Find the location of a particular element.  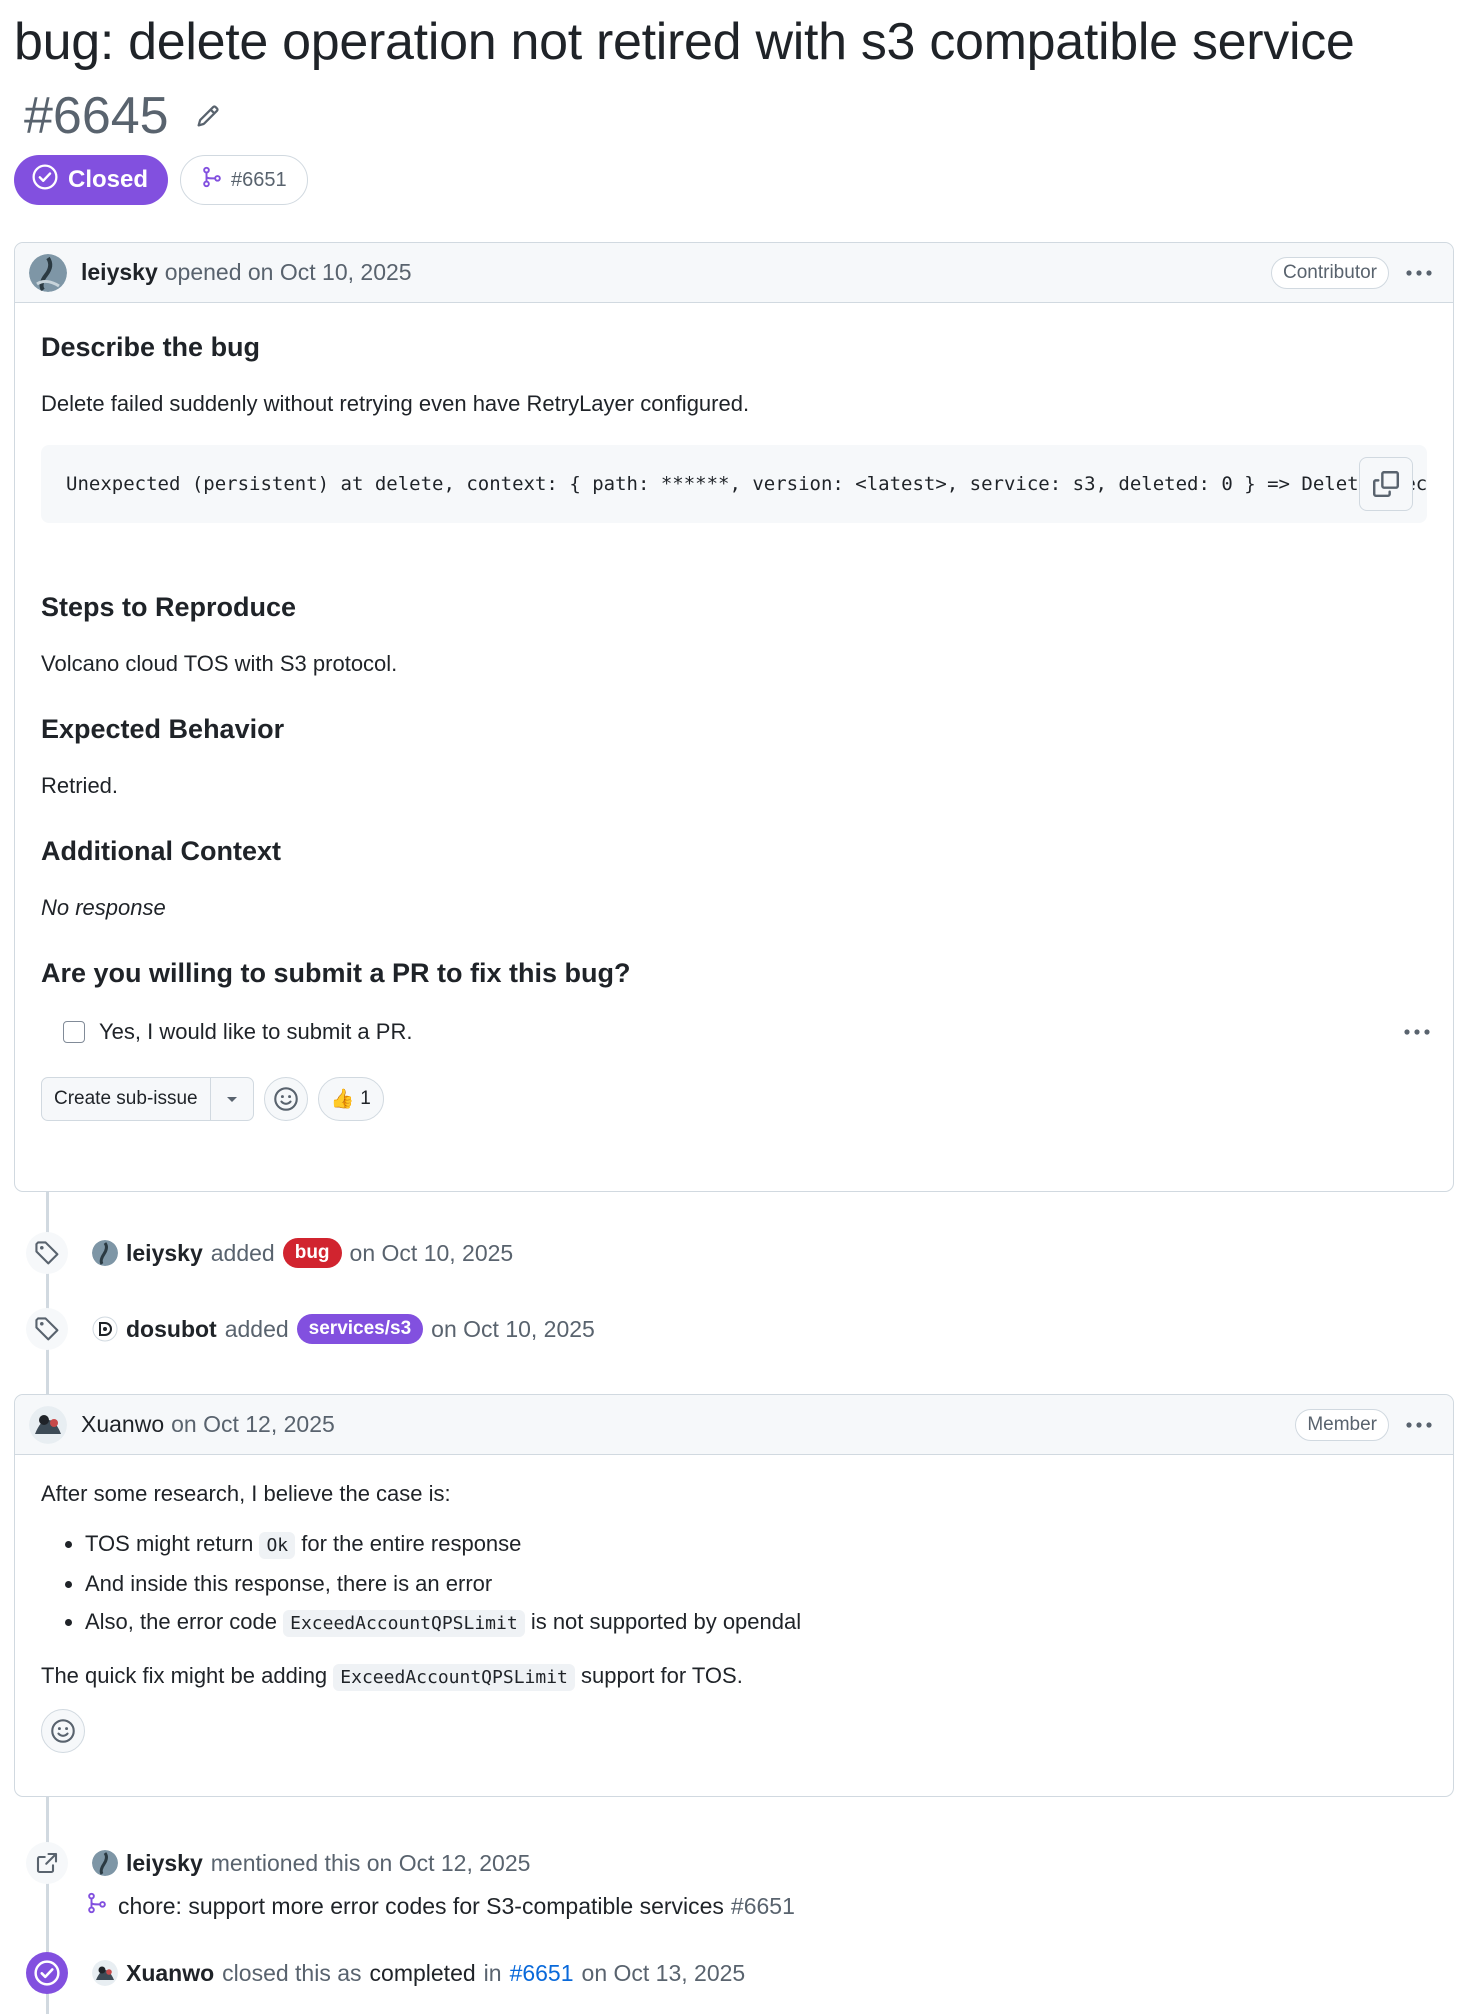

cross-reference-icon is located at coordinates (47, 1863).